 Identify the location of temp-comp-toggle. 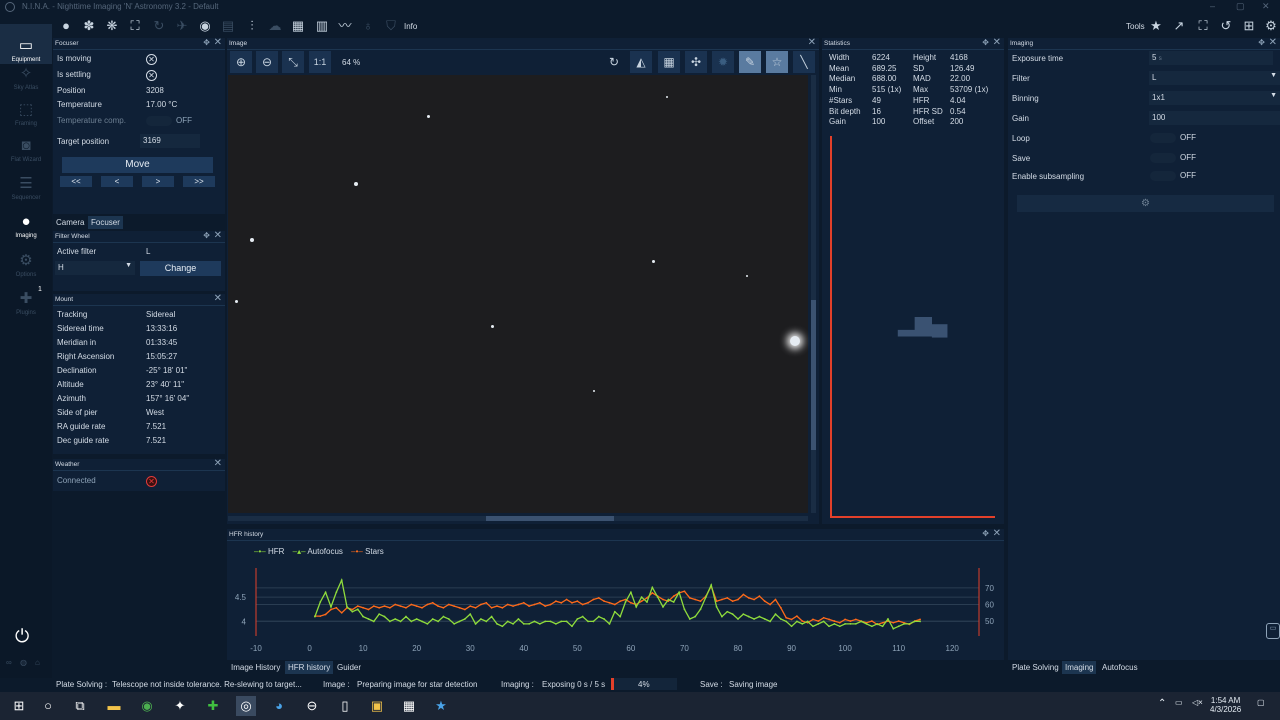
(159, 121).